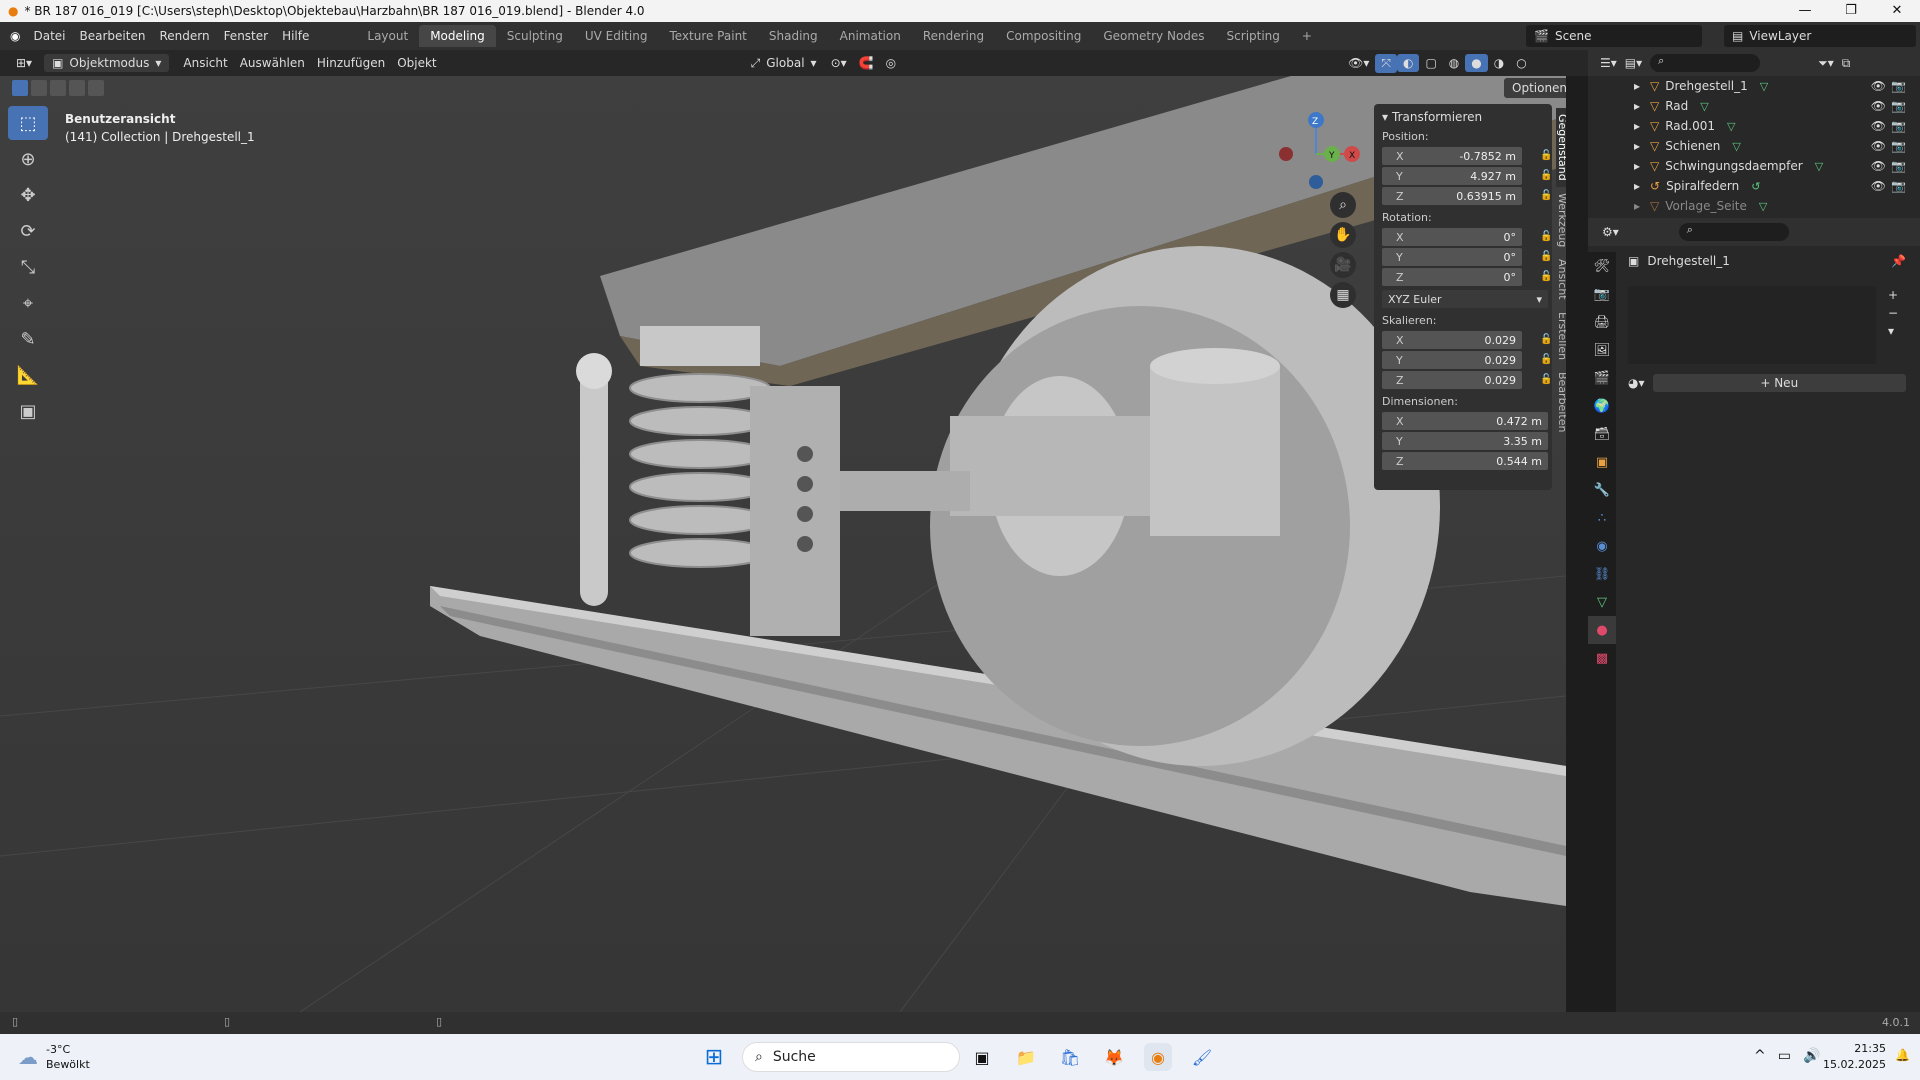 This screenshot has width=1920, height=1080. Describe the element at coordinates (1386, 63) in the screenshot. I see `gizmo-toggle-icon: ⤧` at that location.